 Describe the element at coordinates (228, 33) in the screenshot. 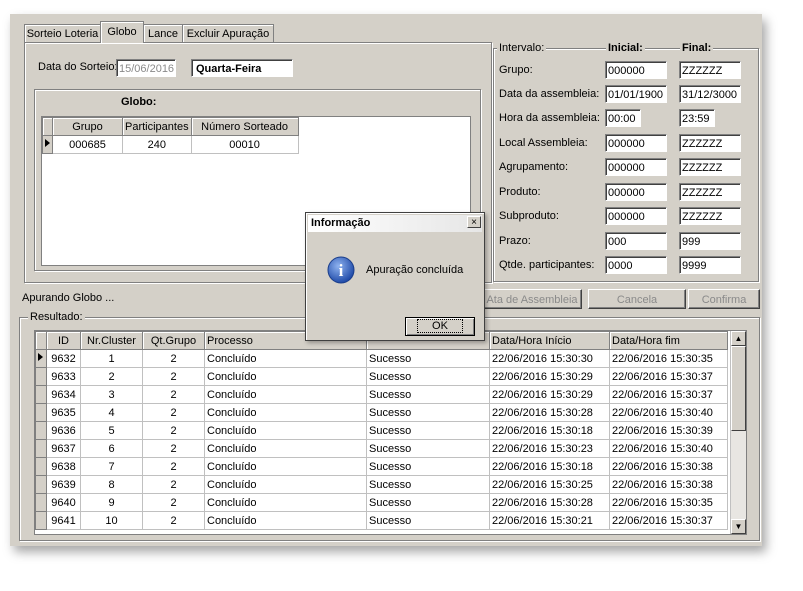

I see `tab-excluir-apuracao: Excluir Apuração` at that location.